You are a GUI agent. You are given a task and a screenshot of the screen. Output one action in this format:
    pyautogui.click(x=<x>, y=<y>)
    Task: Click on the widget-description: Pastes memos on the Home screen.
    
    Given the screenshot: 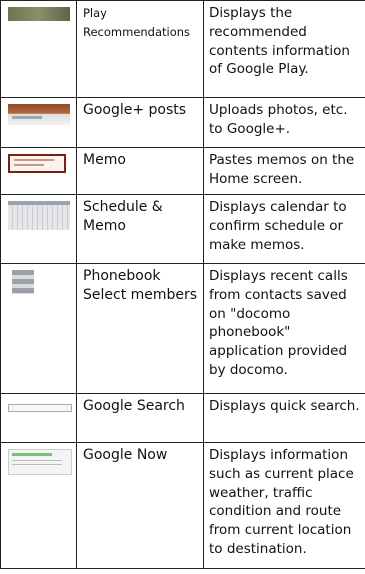 What is the action you would take?
    pyautogui.click(x=284, y=171)
    